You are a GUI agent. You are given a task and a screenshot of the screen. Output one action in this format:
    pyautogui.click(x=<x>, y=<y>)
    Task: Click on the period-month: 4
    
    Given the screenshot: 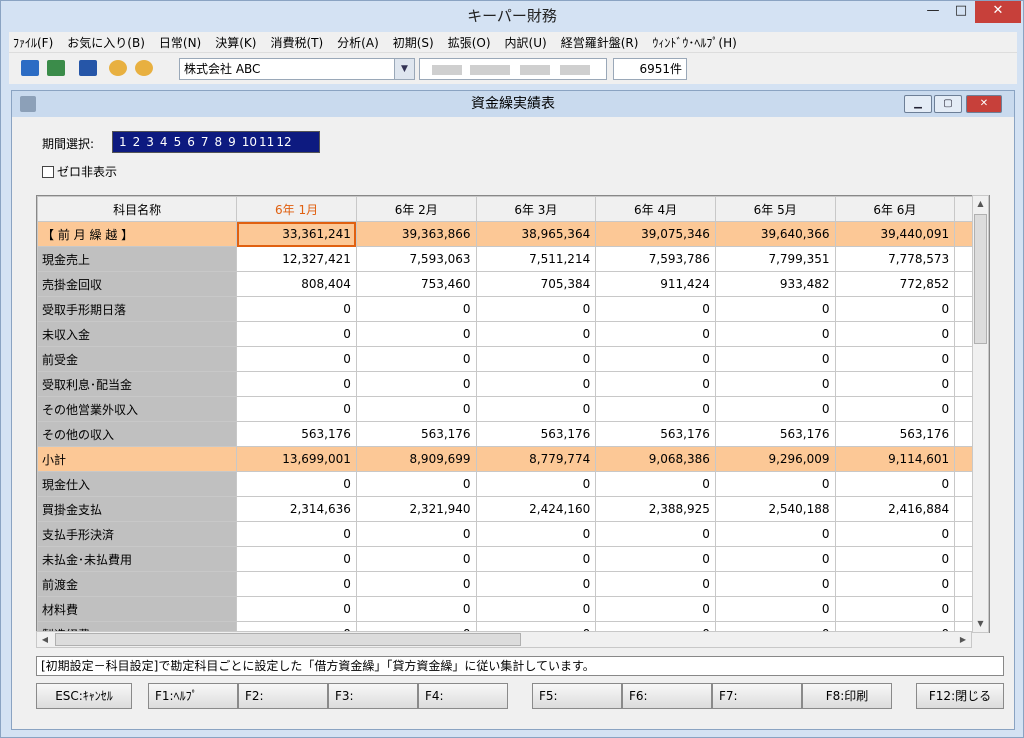 What is the action you would take?
    pyautogui.click(x=164, y=142)
    